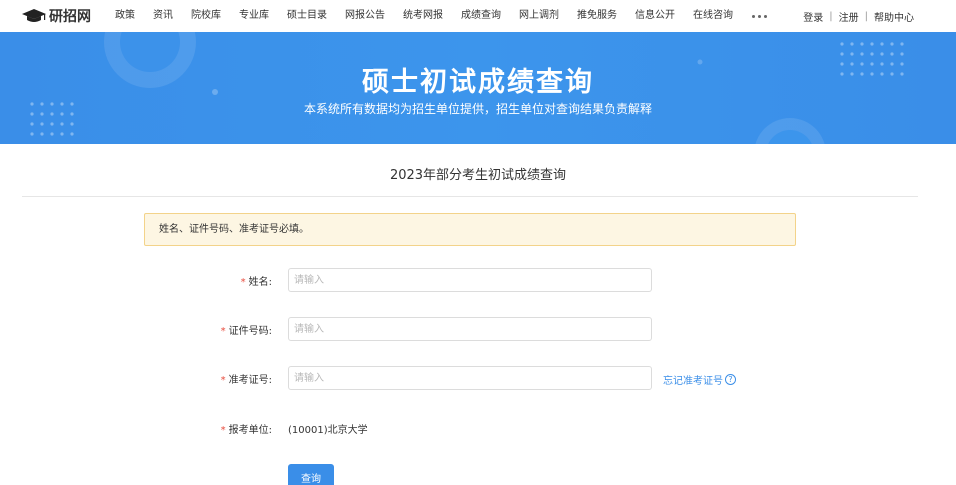  I want to click on user-links: 登录 | 注册 | 帮助中心, so click(858, 16).